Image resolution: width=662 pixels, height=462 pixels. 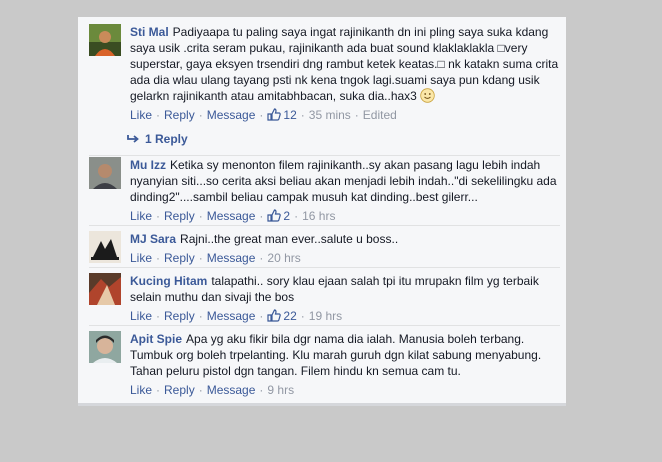 I want to click on view-replies-link: 1 Reply, so click(x=157, y=139).